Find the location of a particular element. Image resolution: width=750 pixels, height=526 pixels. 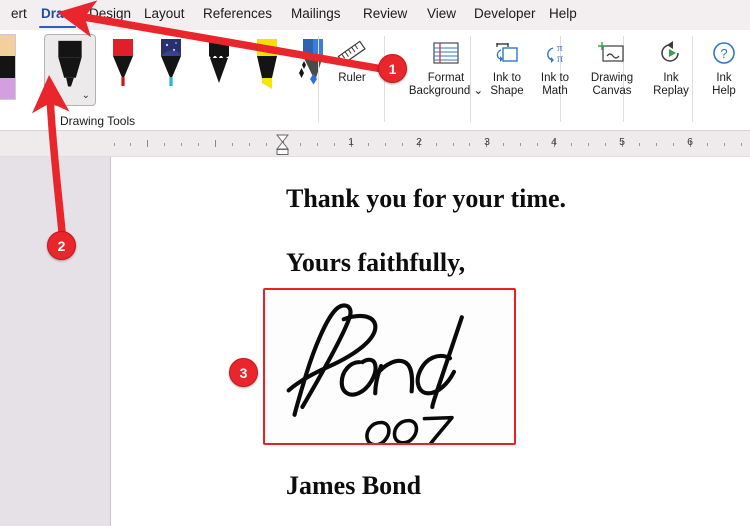

ink-to-math-button: π π Ink to Math is located at coordinates (555, 66).